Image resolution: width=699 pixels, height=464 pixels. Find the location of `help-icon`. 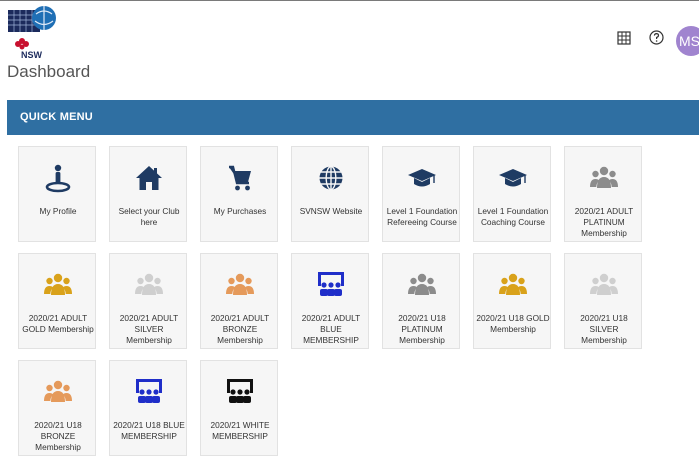

help-icon is located at coordinates (656, 37).